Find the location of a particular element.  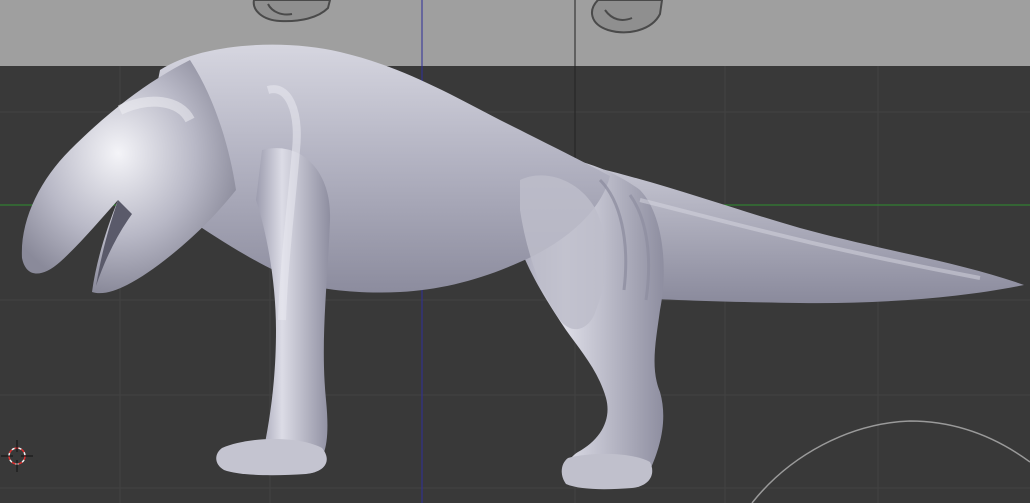

model-front-foot is located at coordinates (271, 457).